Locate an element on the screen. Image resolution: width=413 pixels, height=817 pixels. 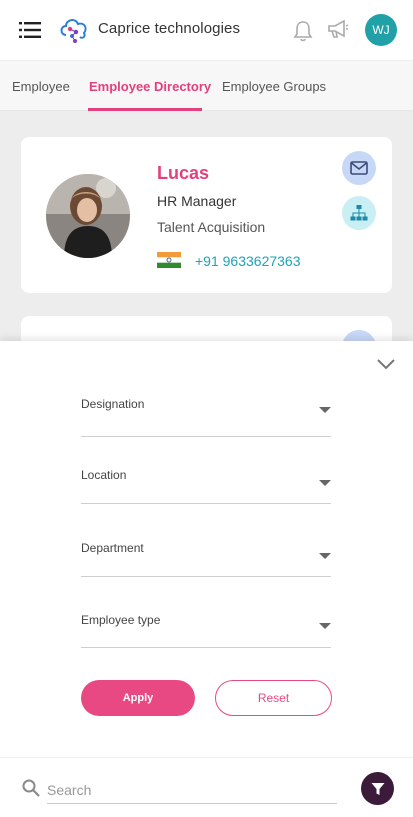
india-flag-icon is located at coordinates (169, 260).